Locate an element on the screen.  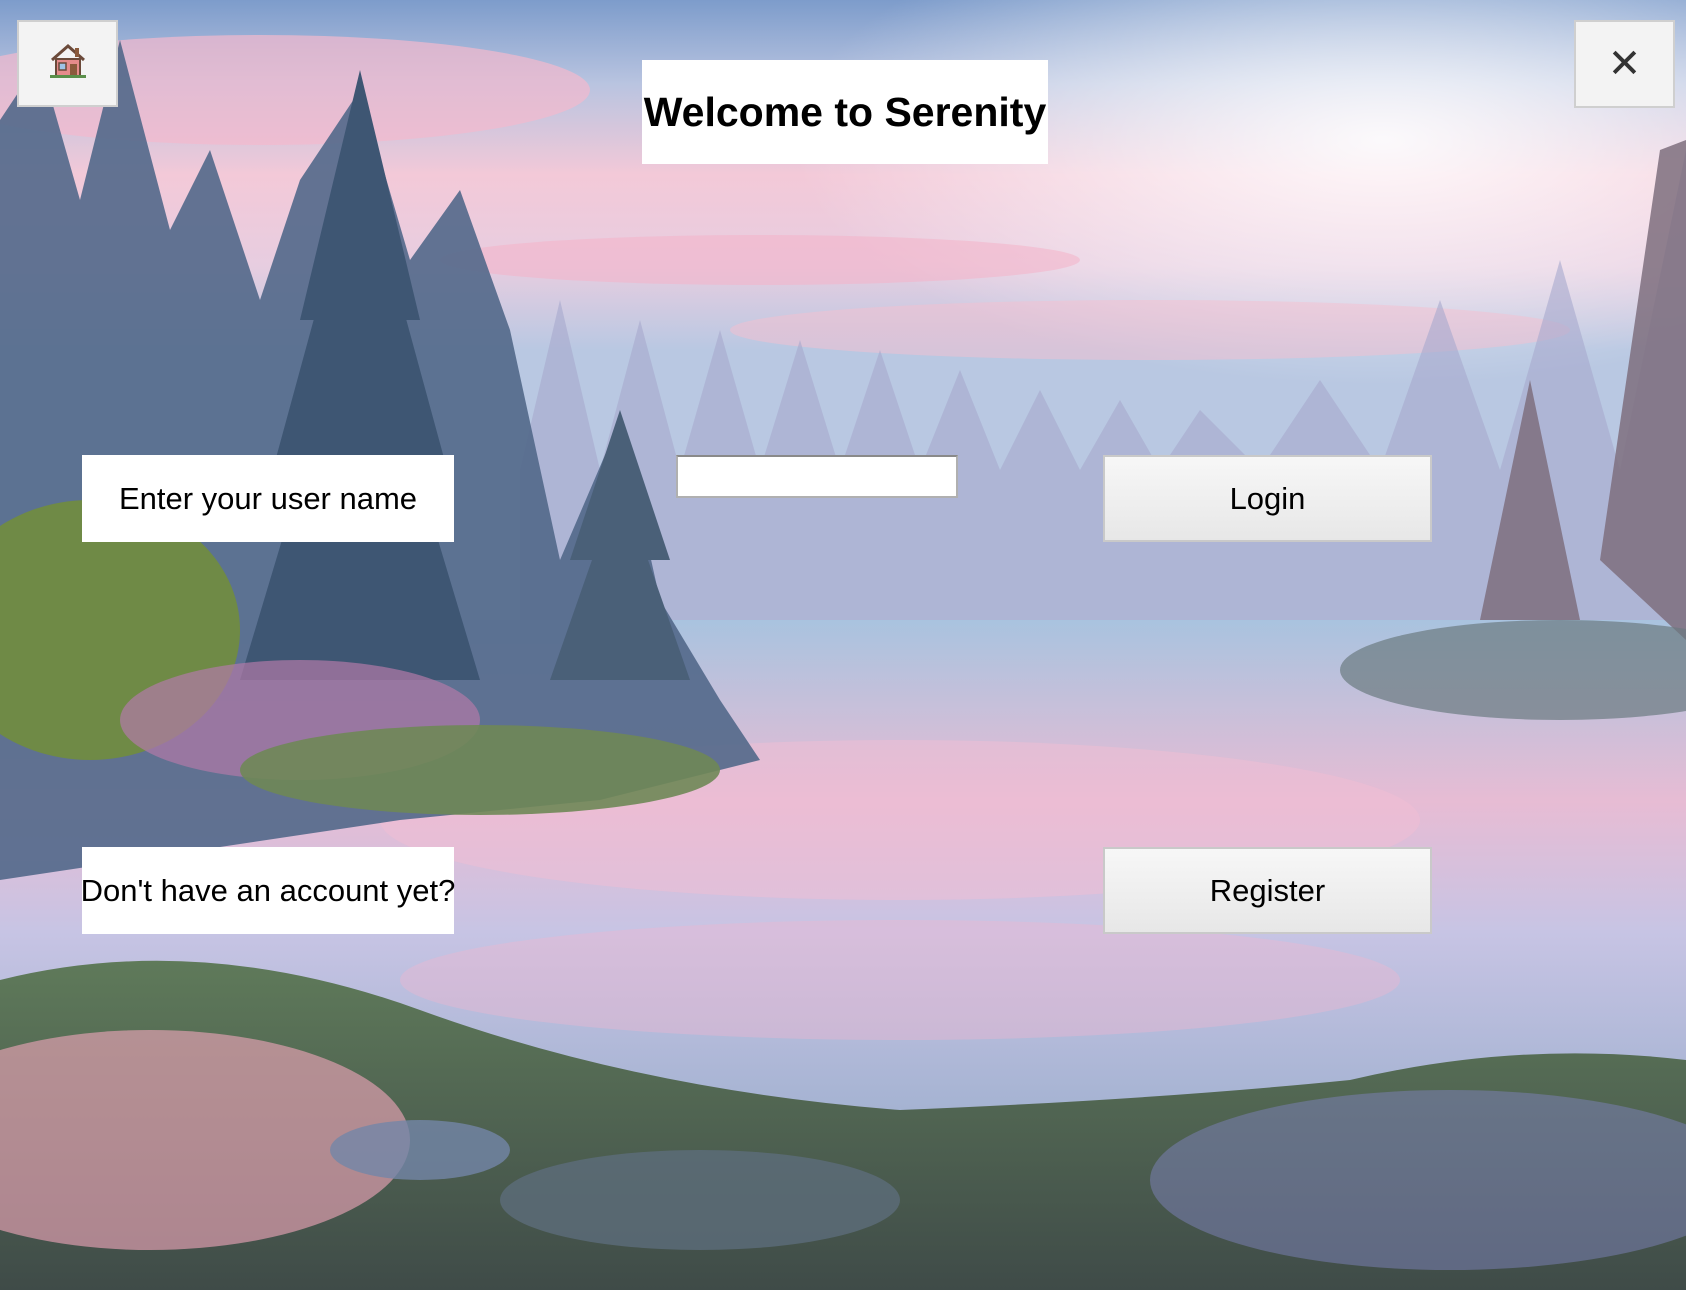
close-icon: ✕ is located at coordinates (1624, 64).